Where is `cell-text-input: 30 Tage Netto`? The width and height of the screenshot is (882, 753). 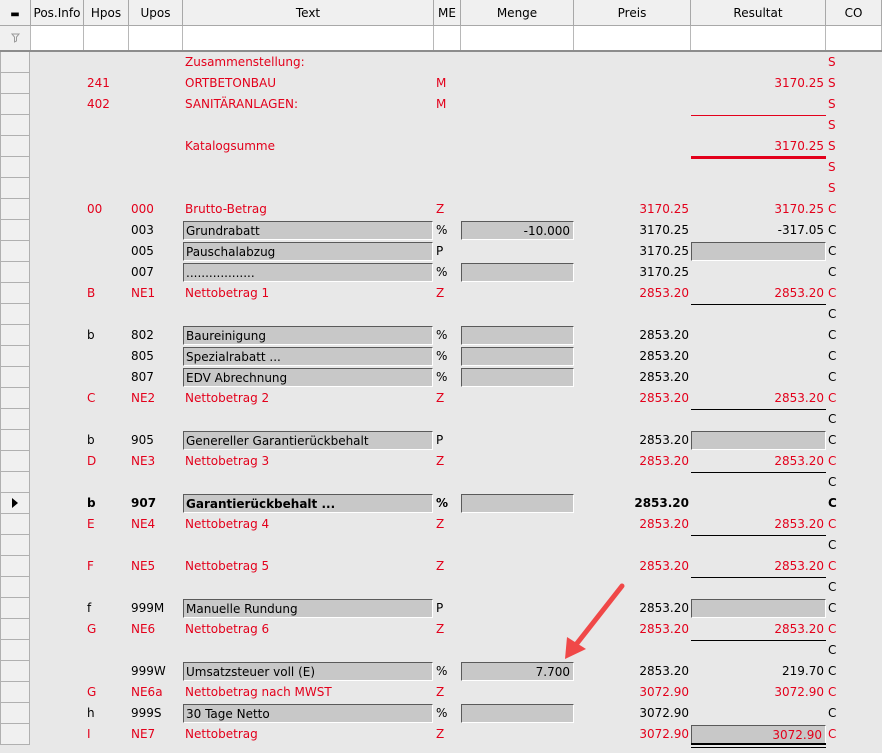
cell-text-input: 30 Tage Netto is located at coordinates (308, 713).